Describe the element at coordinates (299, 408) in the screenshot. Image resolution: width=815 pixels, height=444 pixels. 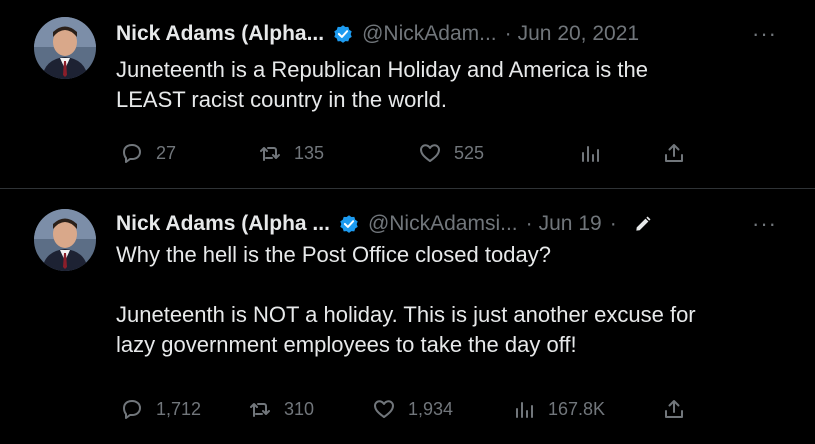
I see `retweet-count: 310` at that location.